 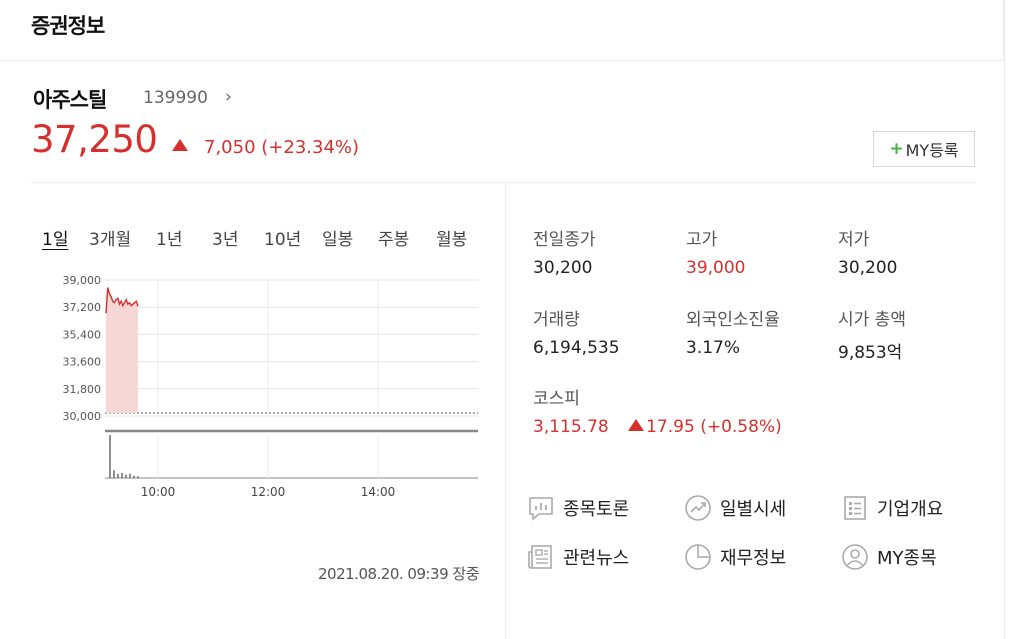 What do you see at coordinates (310, 147) in the screenshot?
I see `change-percent: (+23.34%)` at bounding box center [310, 147].